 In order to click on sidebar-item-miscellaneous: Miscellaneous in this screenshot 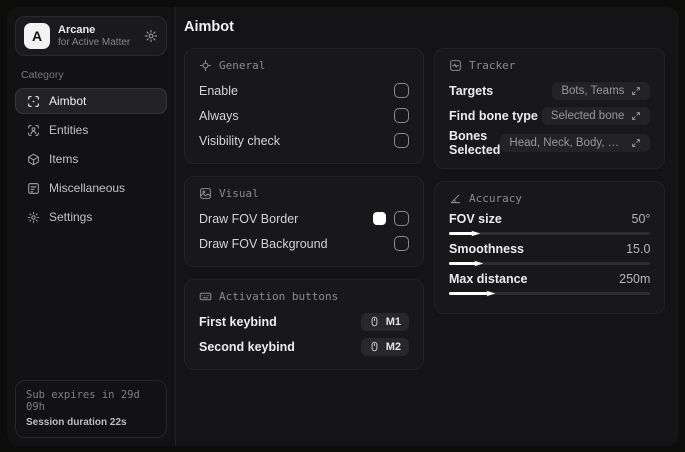, I will do `click(91, 188)`.